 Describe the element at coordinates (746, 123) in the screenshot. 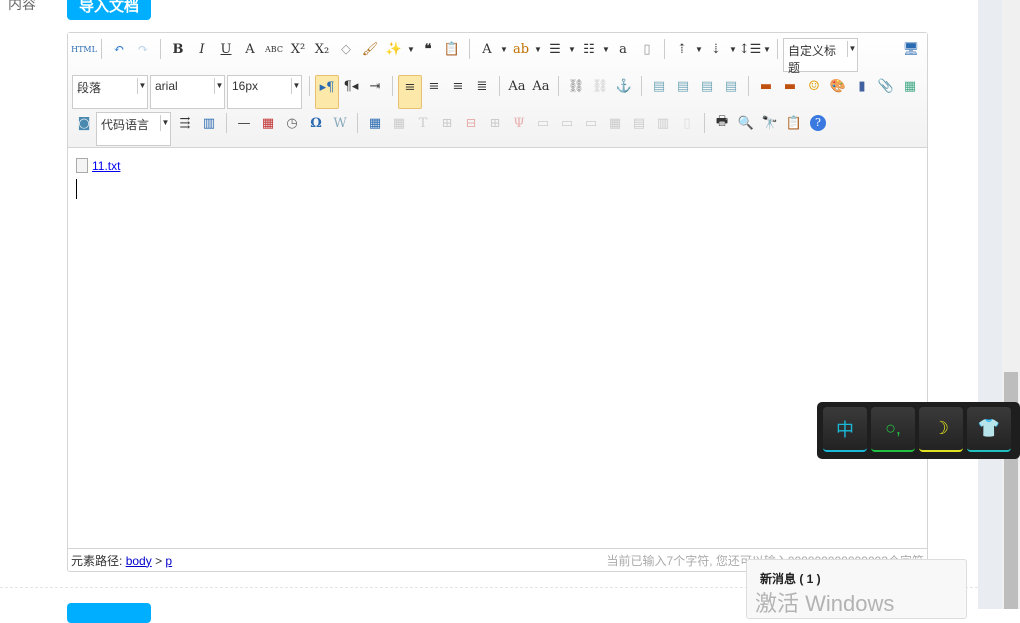

I see `search-preview-button: 🔍` at that location.